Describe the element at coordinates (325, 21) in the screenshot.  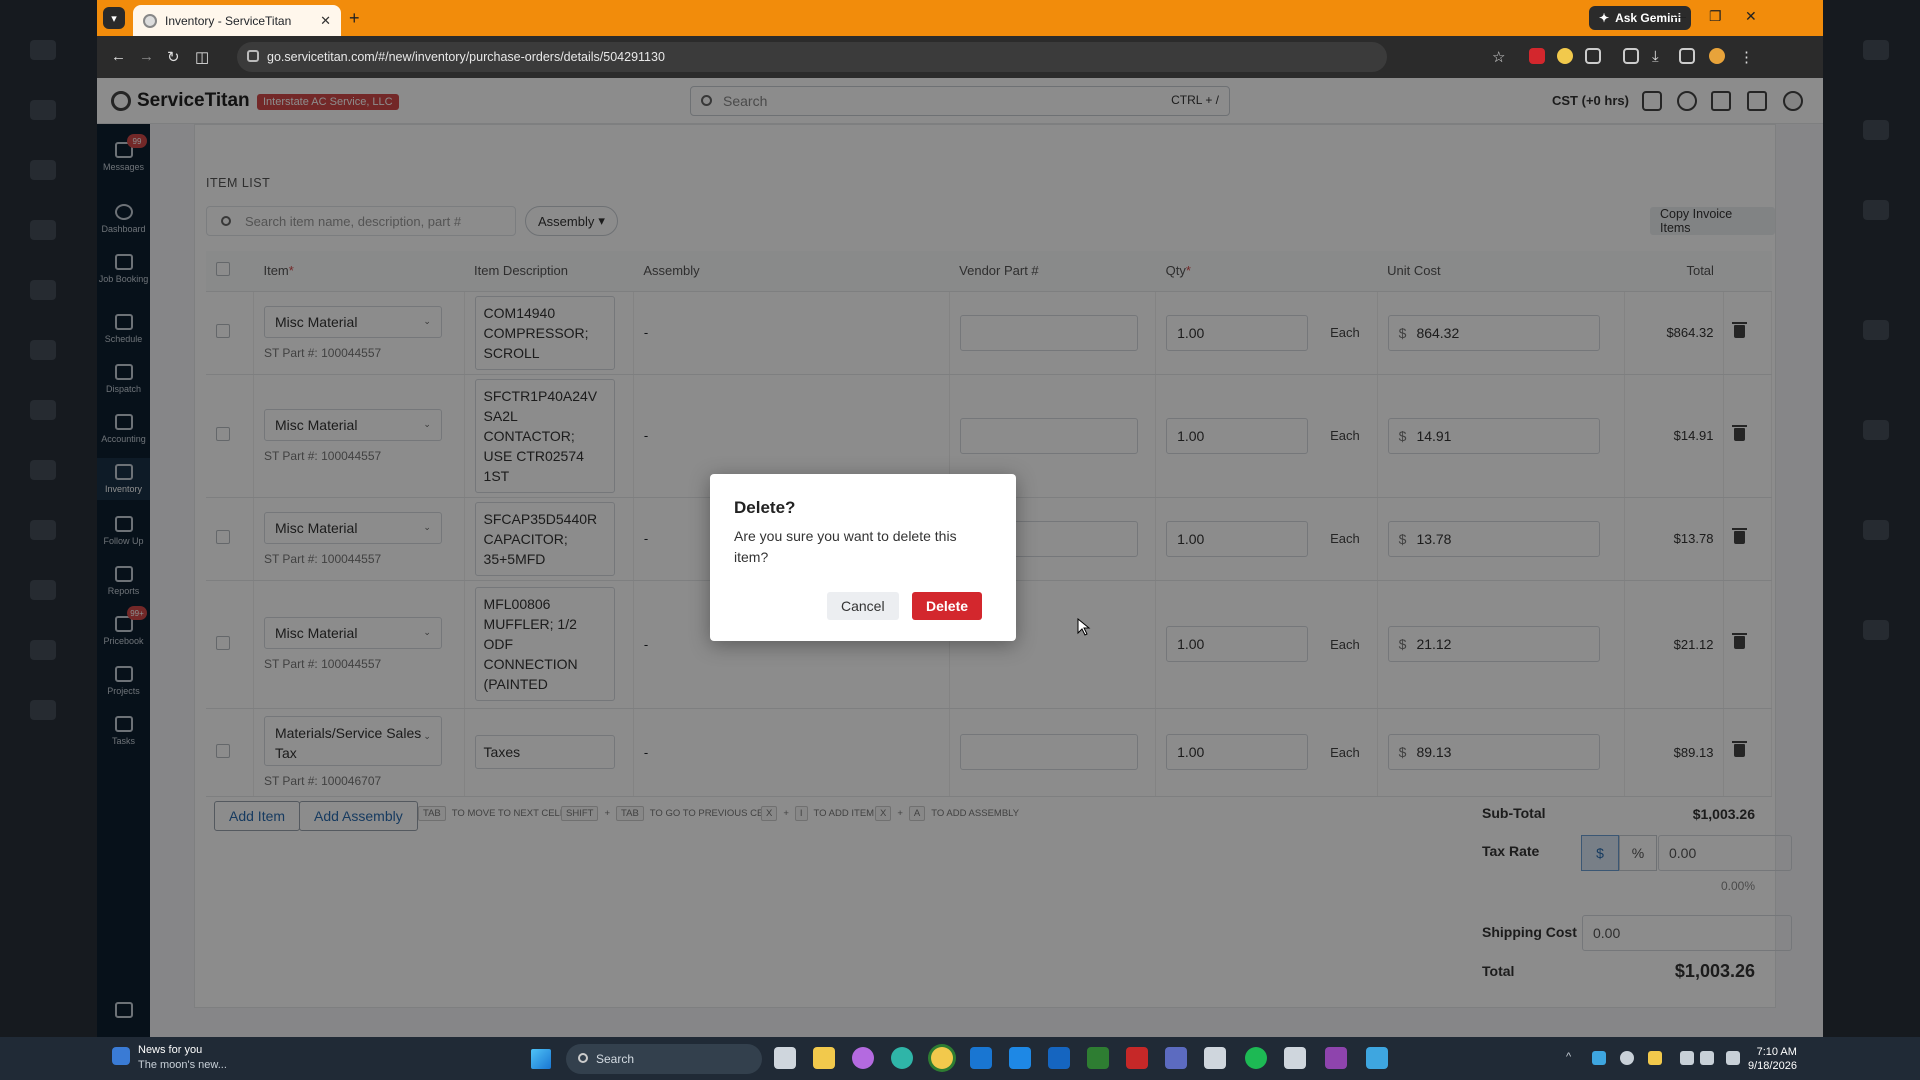
I see `close-tab-icon: ✕` at that location.